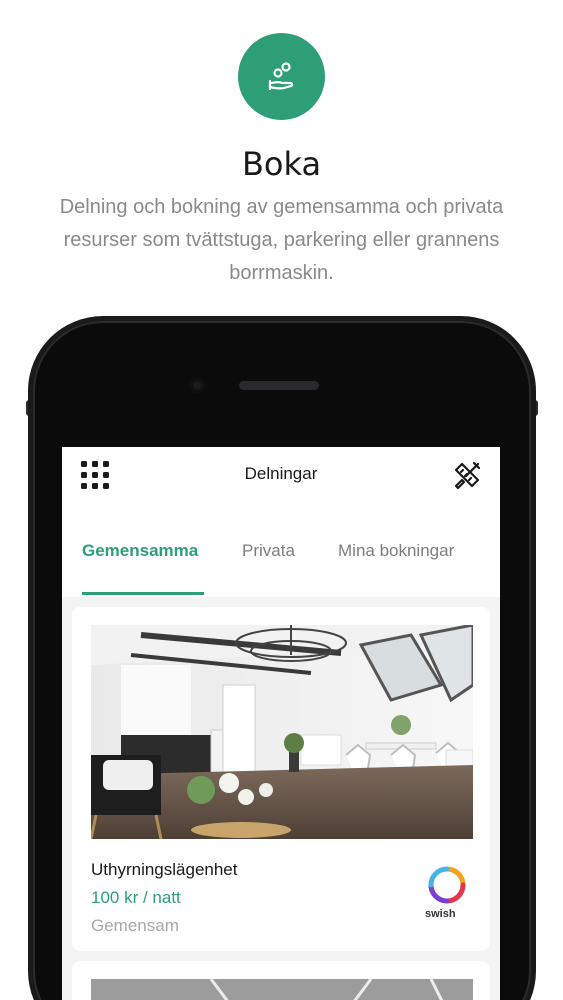 This screenshot has width=563, height=1000. I want to click on tools-icon, so click(467, 475).